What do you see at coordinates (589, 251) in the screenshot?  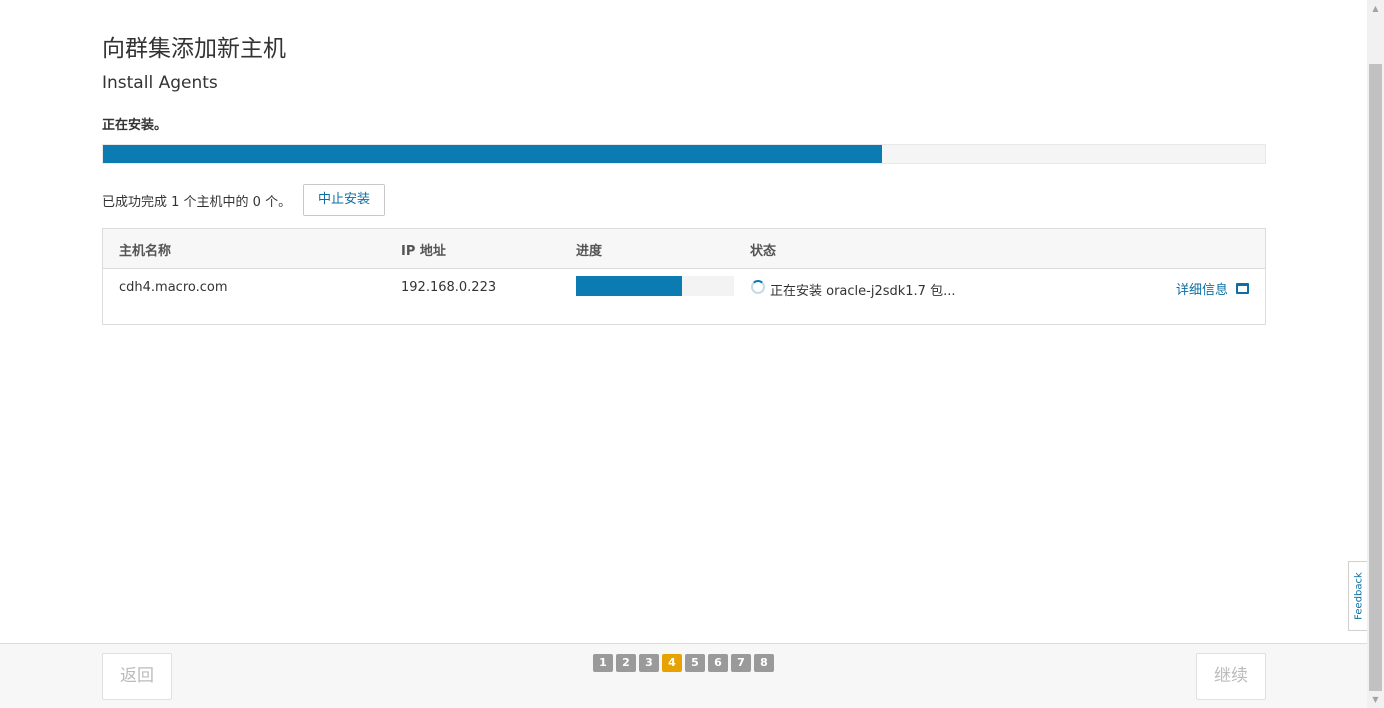 I see `column-header-progress: 进度` at bounding box center [589, 251].